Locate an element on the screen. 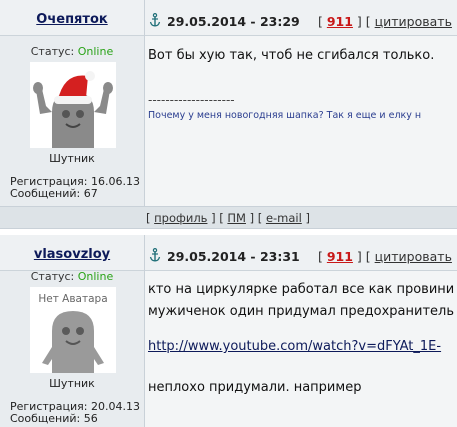 The image size is (457, 427). pm-link: ПМ is located at coordinates (236, 218).